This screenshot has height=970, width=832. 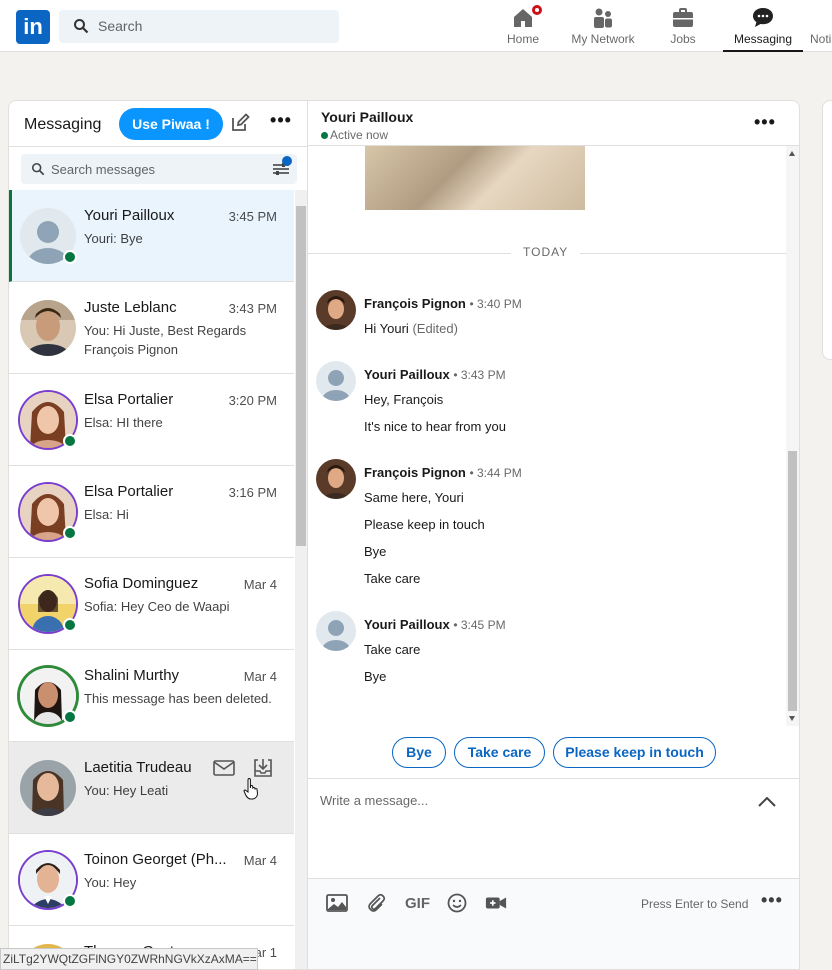 I want to click on conversation-snippet: Elsa: HI there, so click(x=123, y=422).